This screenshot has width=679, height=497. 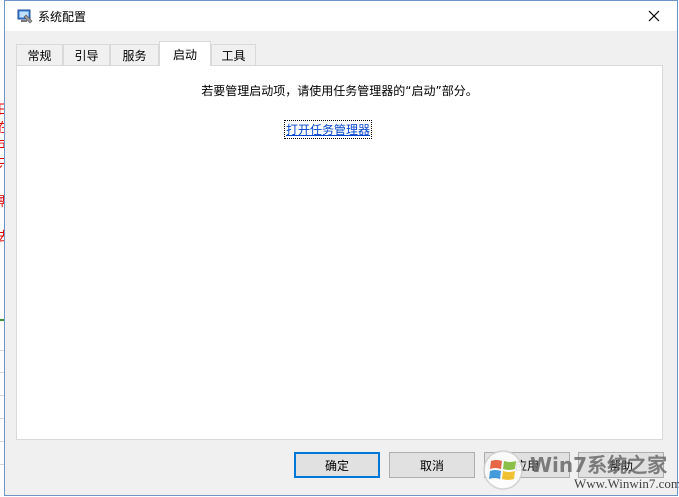 I want to click on close-button, so click(x=654, y=16).